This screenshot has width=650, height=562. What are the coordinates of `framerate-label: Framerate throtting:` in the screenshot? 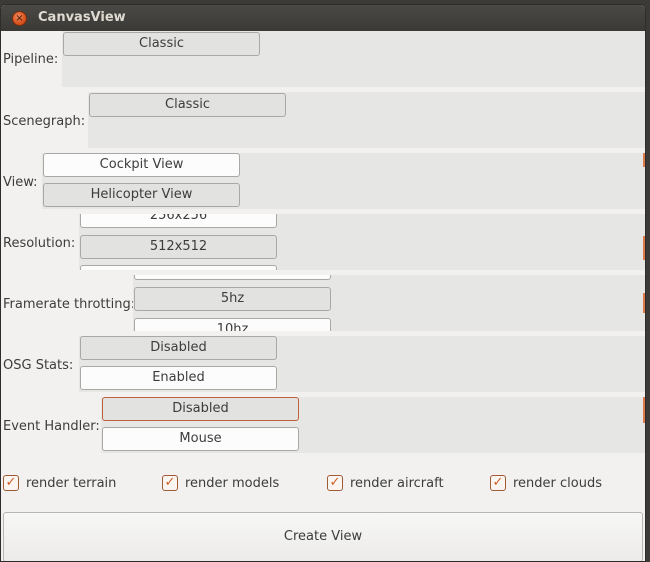 It's located at (69, 304).